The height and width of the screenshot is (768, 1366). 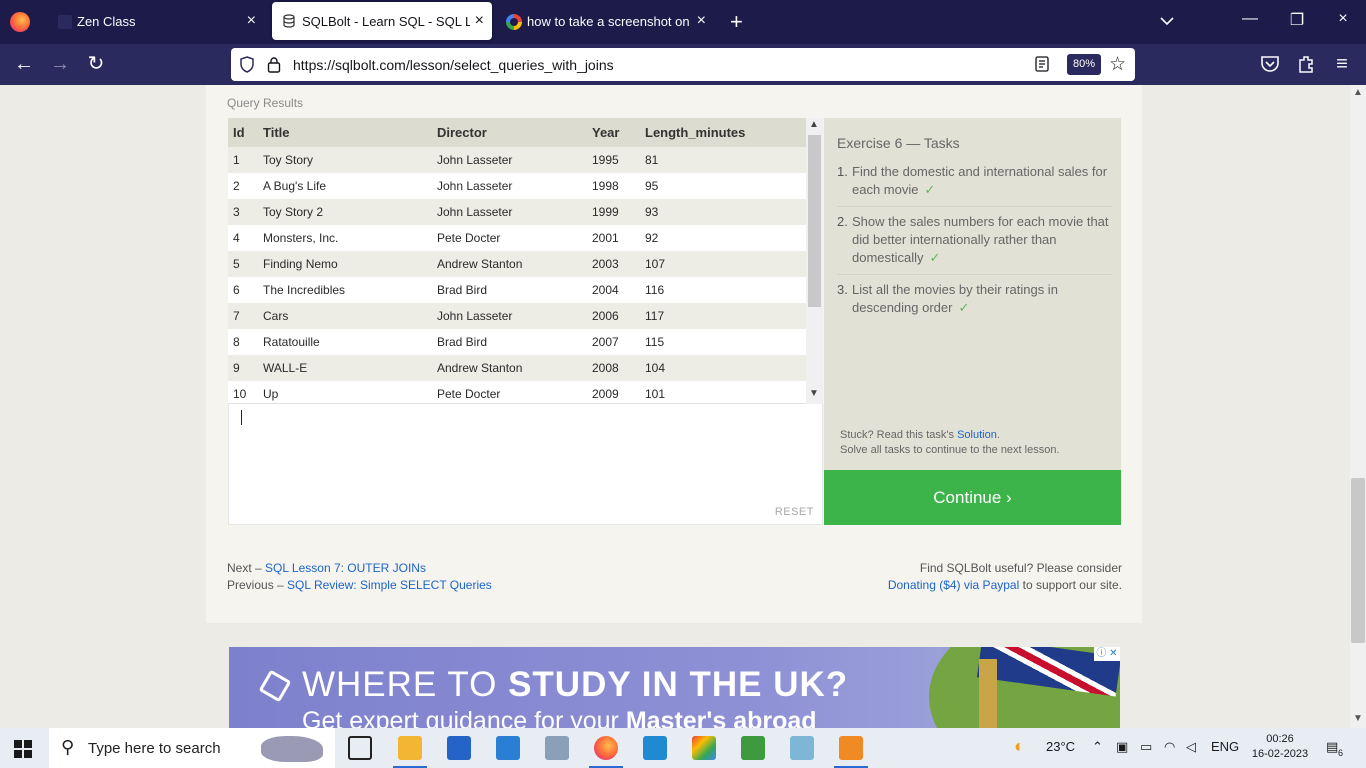 I want to click on menu-icon: ≡, so click(x=1342, y=64).